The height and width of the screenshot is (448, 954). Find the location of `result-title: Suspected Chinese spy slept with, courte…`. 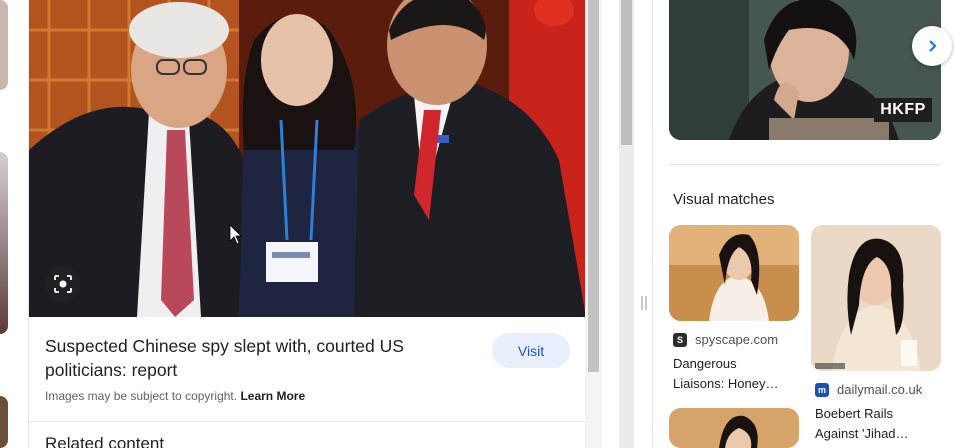

result-title: Suspected Chinese spy slept with, courte… is located at coordinates (255, 358).